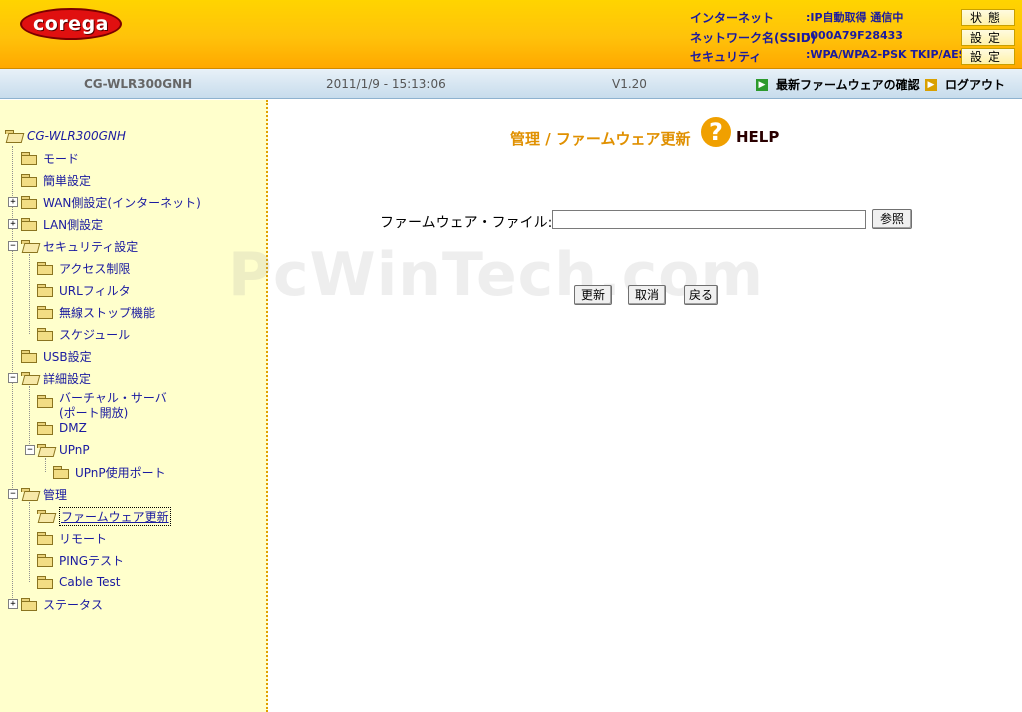 The width and height of the screenshot is (1022, 712). I want to click on sidebar-item-dmz: DMZ, so click(62, 428).